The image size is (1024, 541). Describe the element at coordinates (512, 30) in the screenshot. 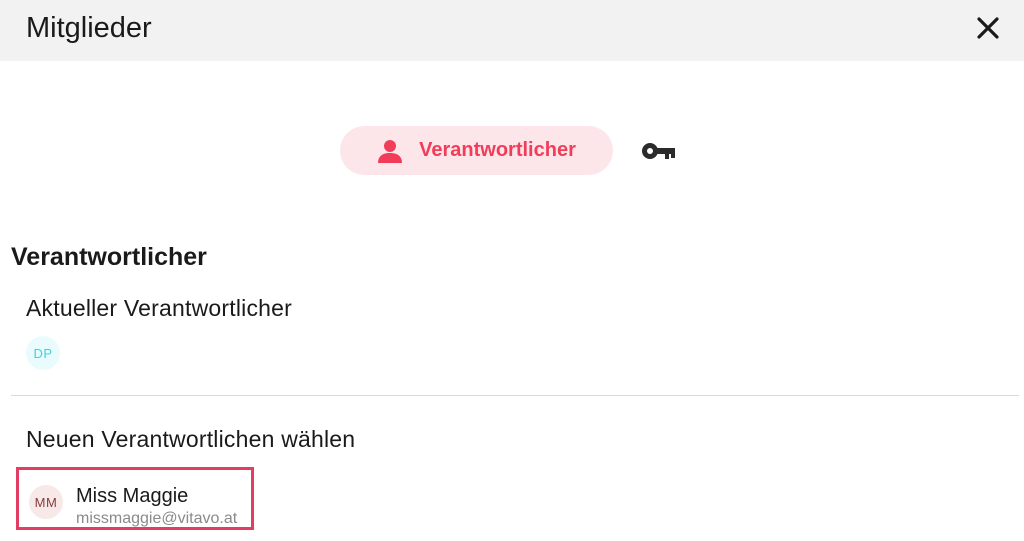

I see `dialog-header: Mitglieder` at that location.